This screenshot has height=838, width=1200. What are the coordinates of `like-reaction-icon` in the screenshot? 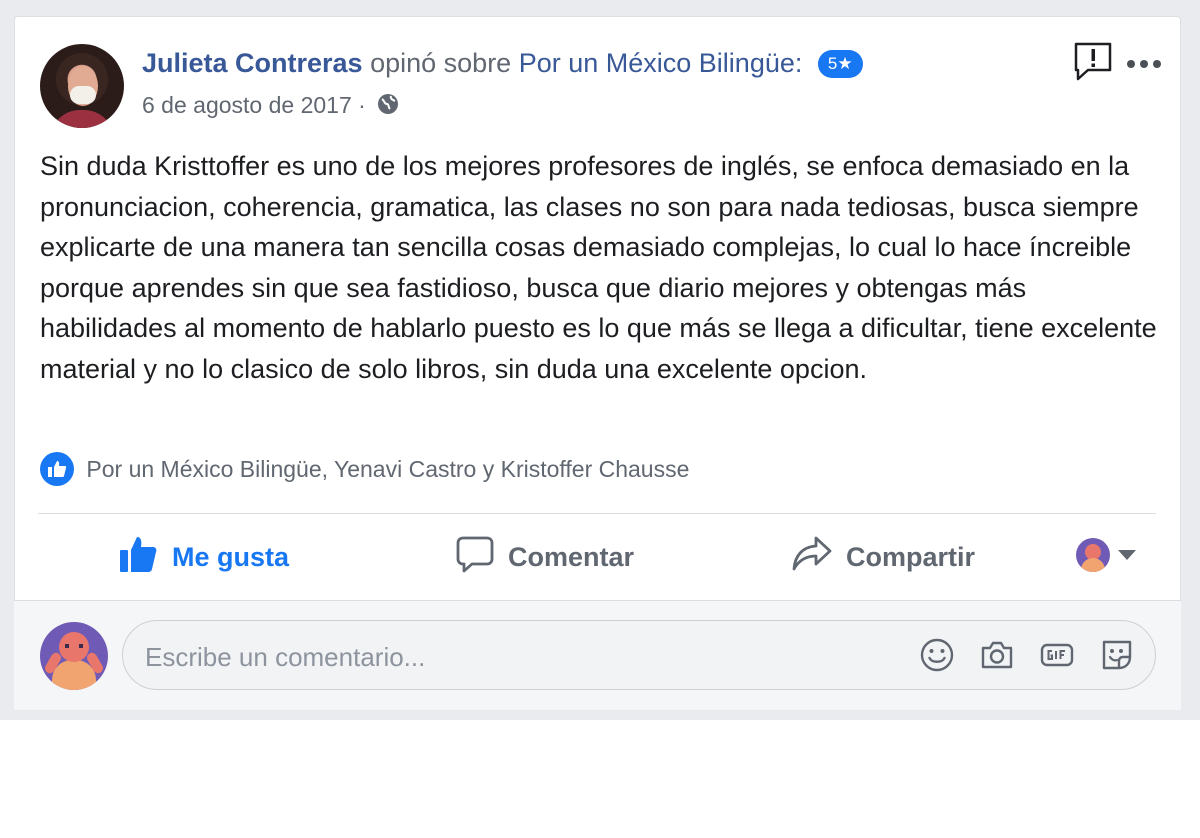 It's located at (57, 469).